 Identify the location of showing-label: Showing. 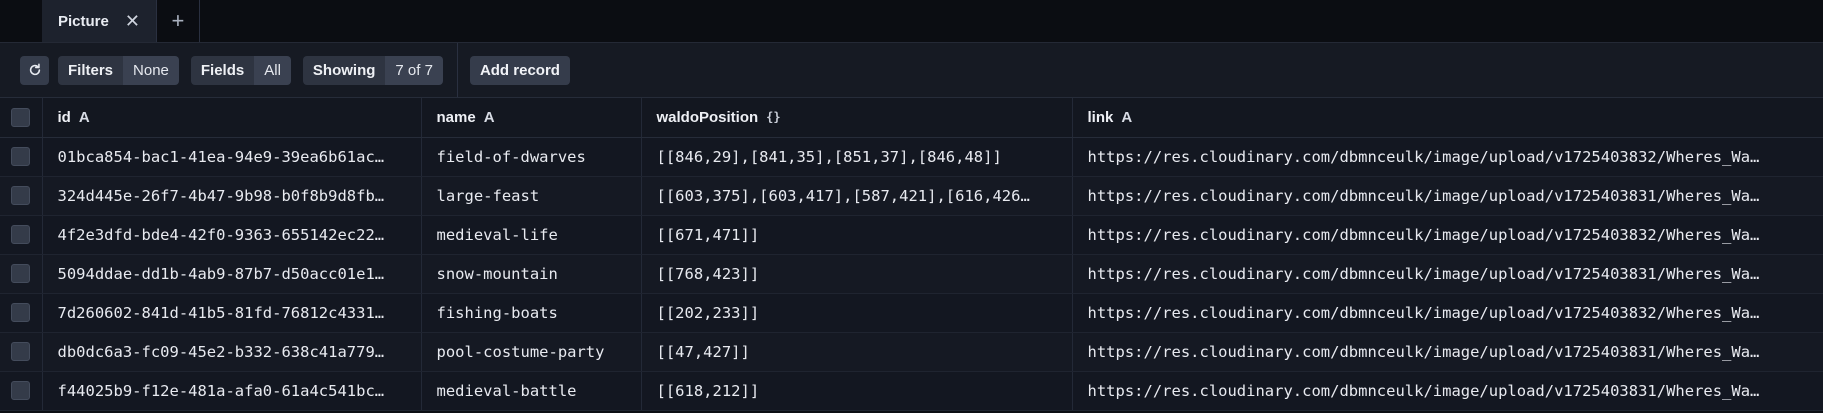
(344, 70).